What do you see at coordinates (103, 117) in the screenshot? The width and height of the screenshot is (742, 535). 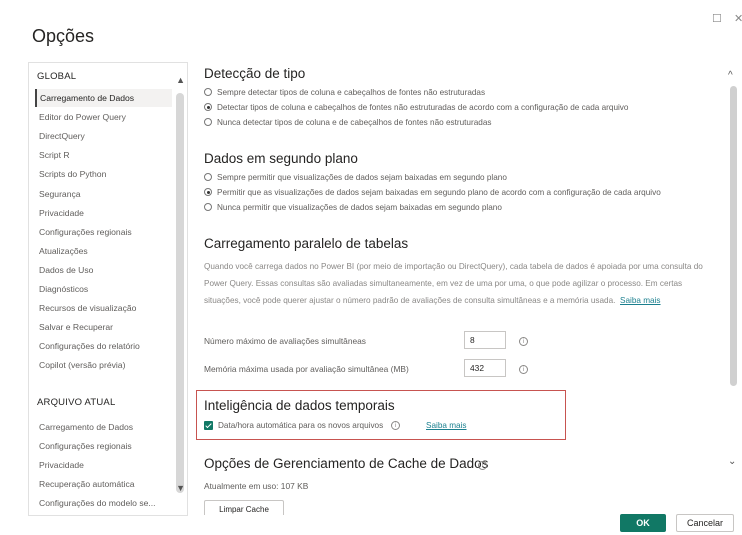 I see `nav-item: Editor do Power Query` at bounding box center [103, 117].